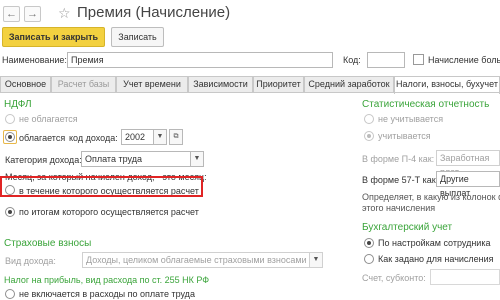 This screenshot has width=500, height=300. I want to click on ndfl-taxed-radio, so click(10, 137).